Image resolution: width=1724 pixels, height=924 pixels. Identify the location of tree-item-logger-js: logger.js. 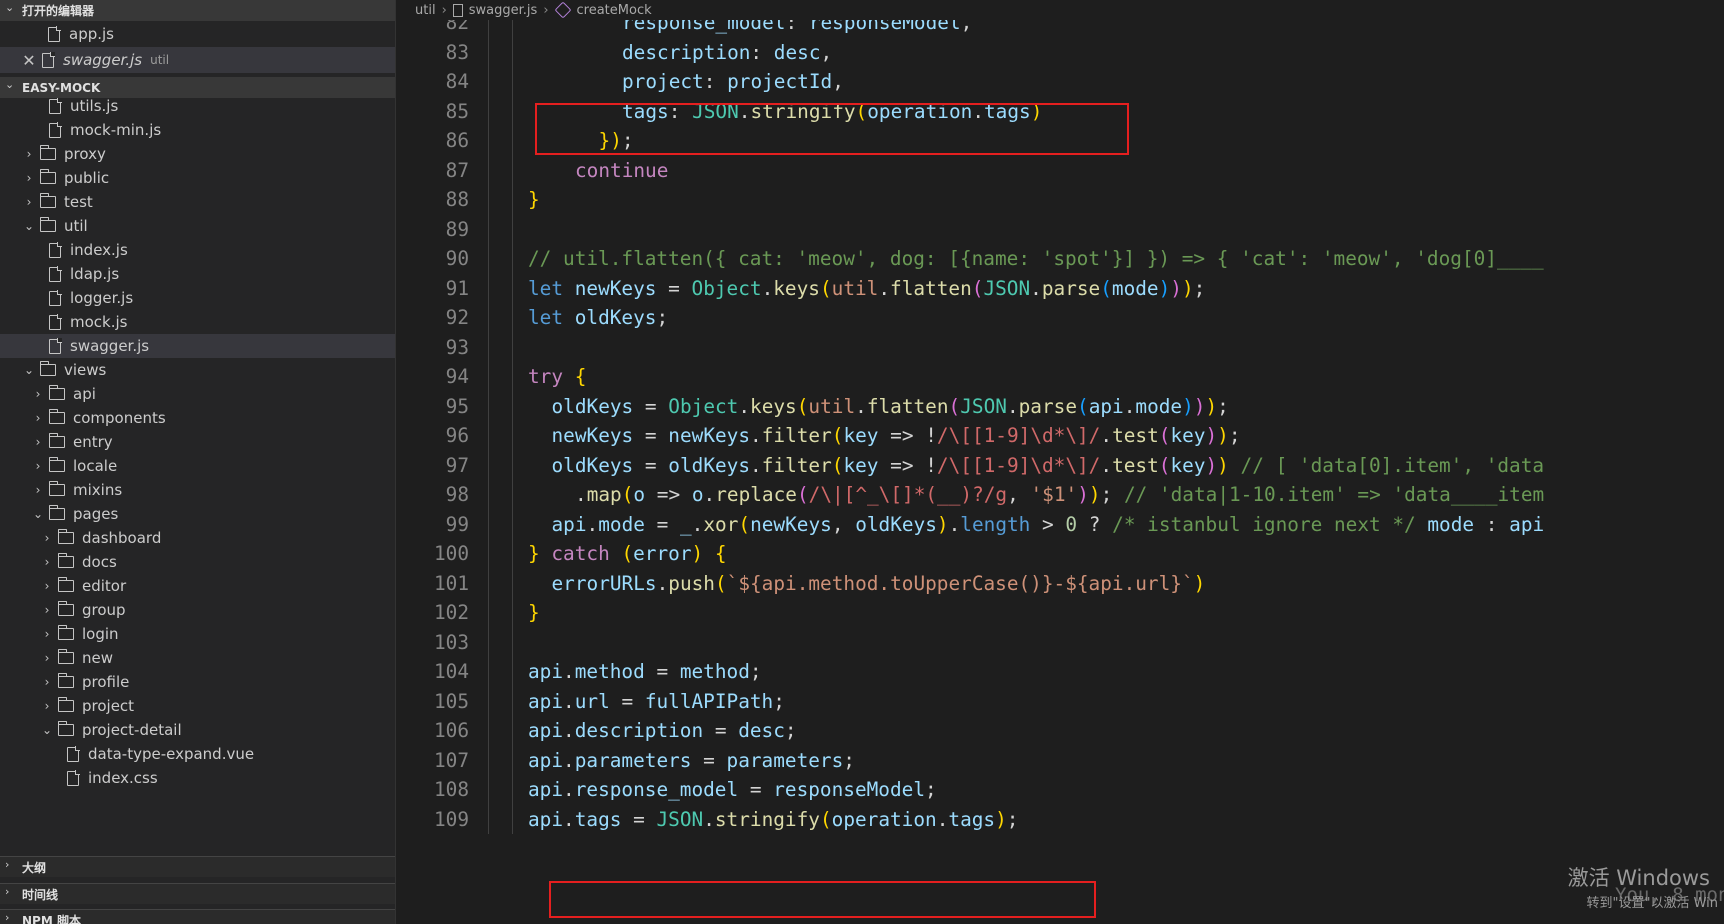
(197, 298).